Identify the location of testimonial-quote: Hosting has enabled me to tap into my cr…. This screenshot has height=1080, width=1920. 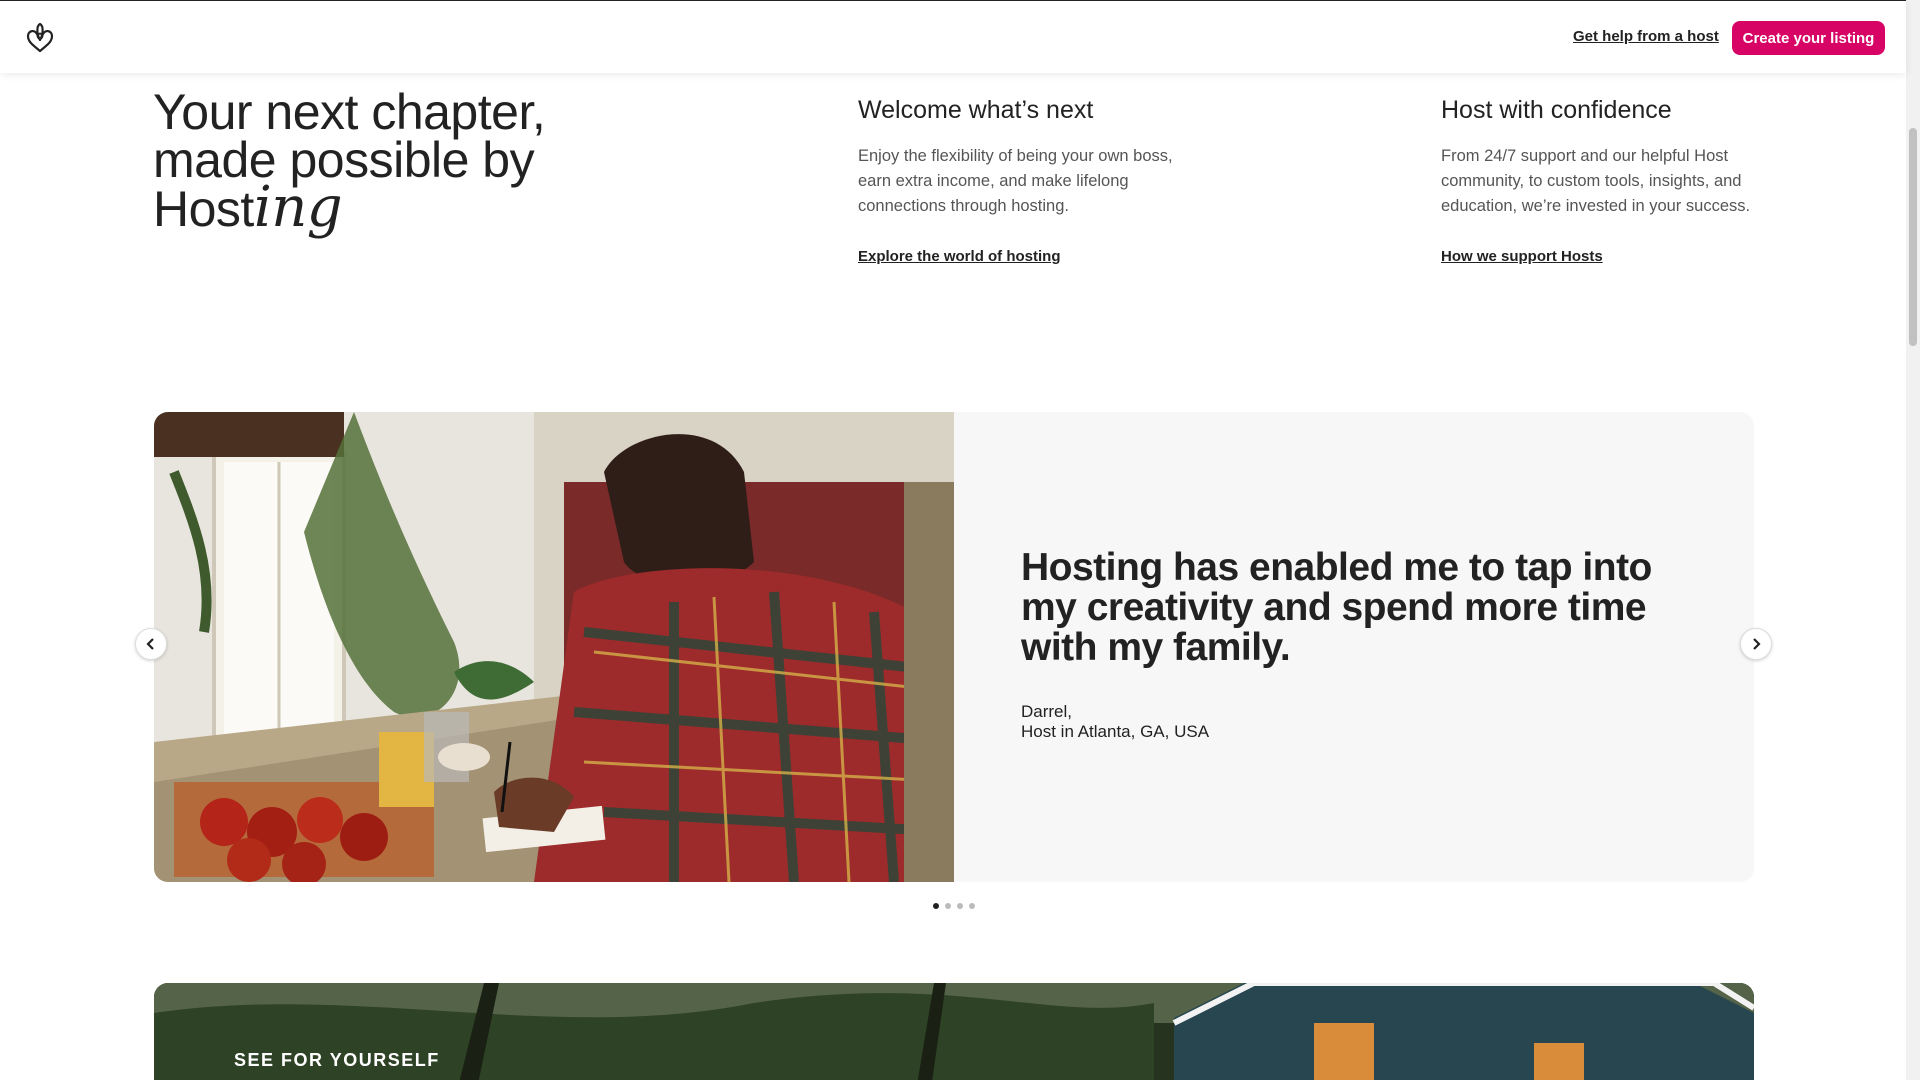
(1336, 607).